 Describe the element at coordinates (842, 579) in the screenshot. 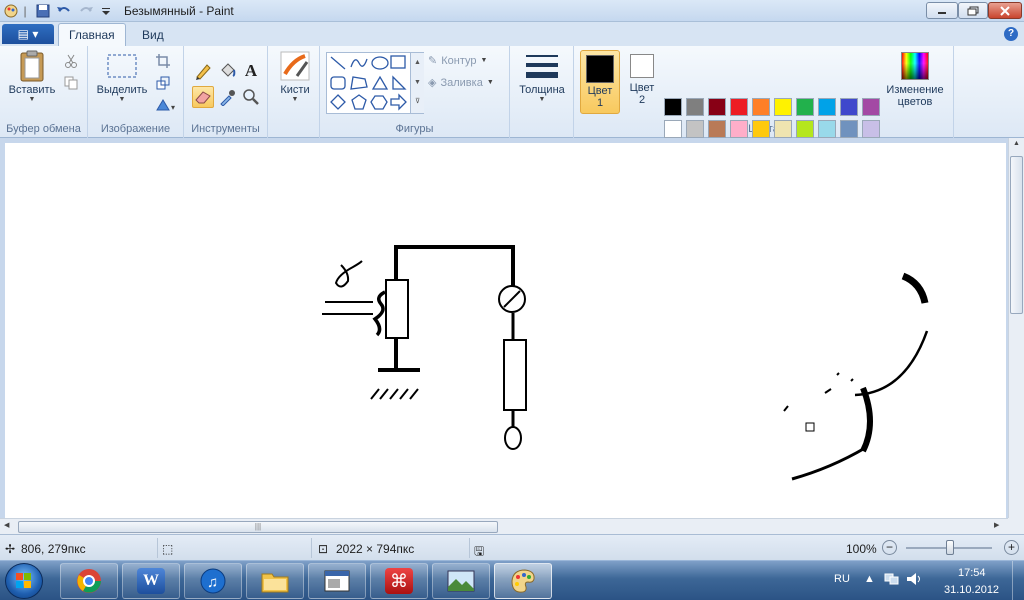

I see `language-indicator: RU` at that location.